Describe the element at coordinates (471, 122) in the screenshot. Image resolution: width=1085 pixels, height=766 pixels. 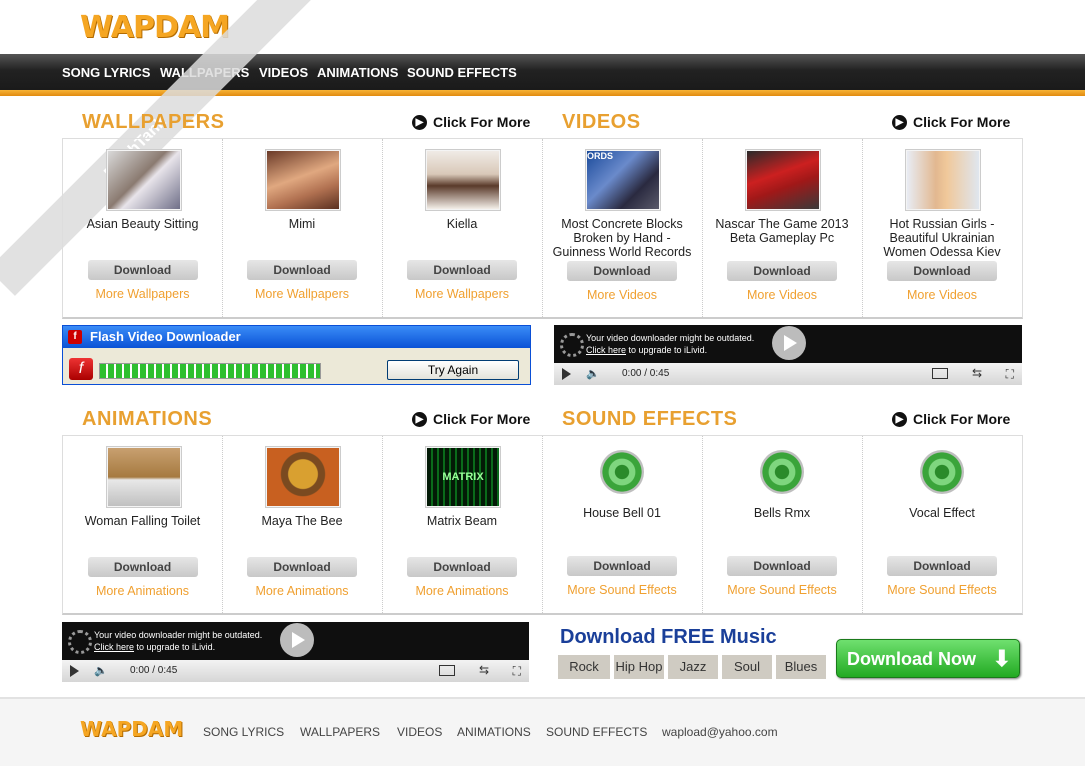
I see `wallpapers-click-more: ▶ Click For More` at that location.